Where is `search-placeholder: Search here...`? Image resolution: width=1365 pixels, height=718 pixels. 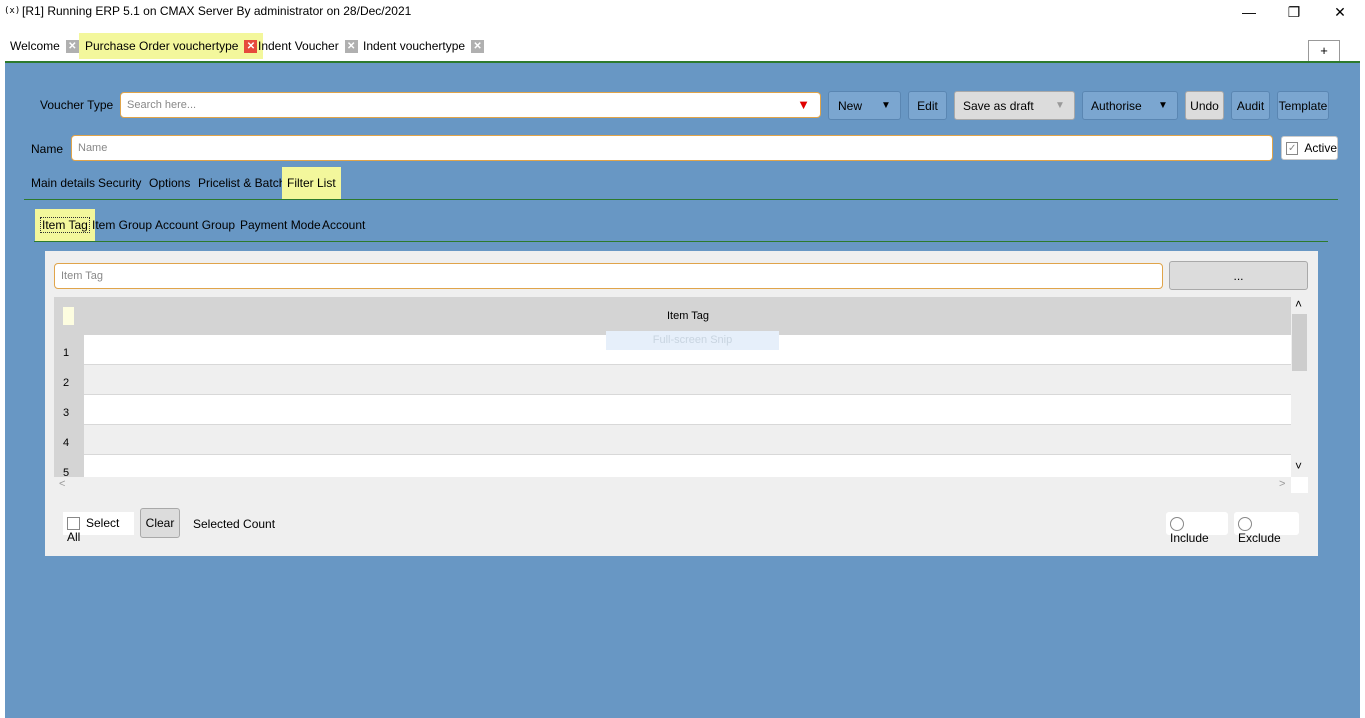 search-placeholder: Search here... is located at coordinates (162, 105).